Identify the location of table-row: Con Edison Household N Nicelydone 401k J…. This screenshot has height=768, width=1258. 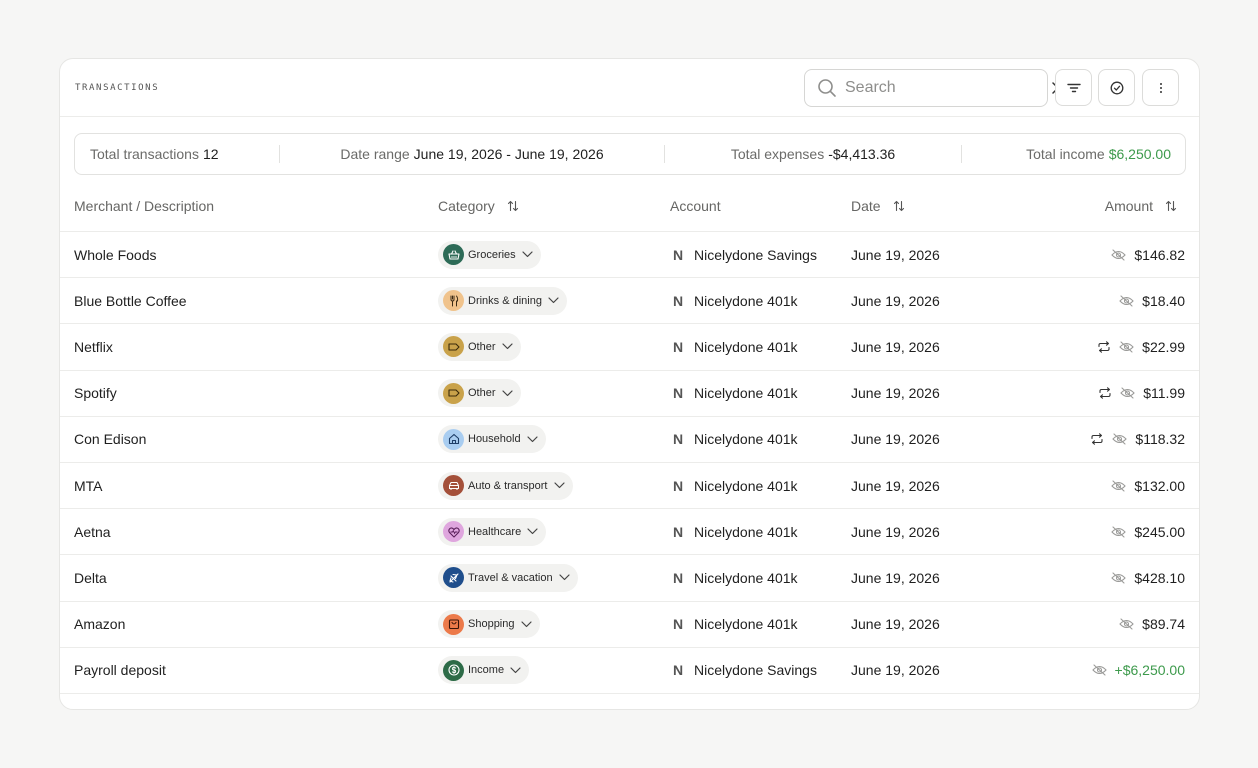
(629, 440).